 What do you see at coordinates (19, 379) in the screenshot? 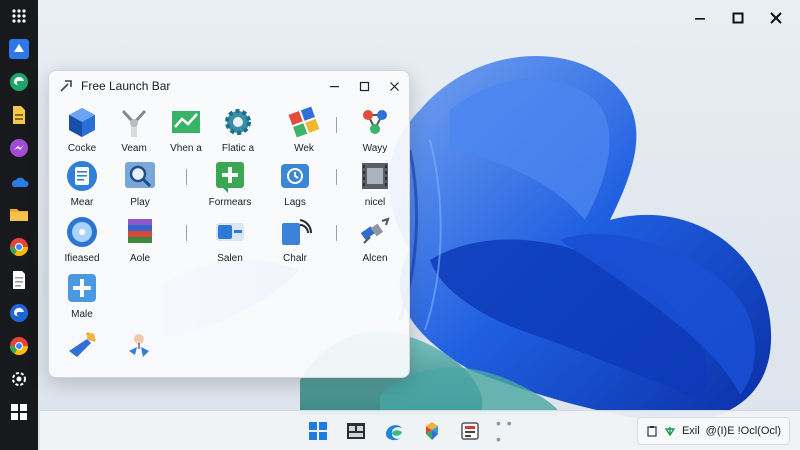
I see `settings-icon` at bounding box center [19, 379].